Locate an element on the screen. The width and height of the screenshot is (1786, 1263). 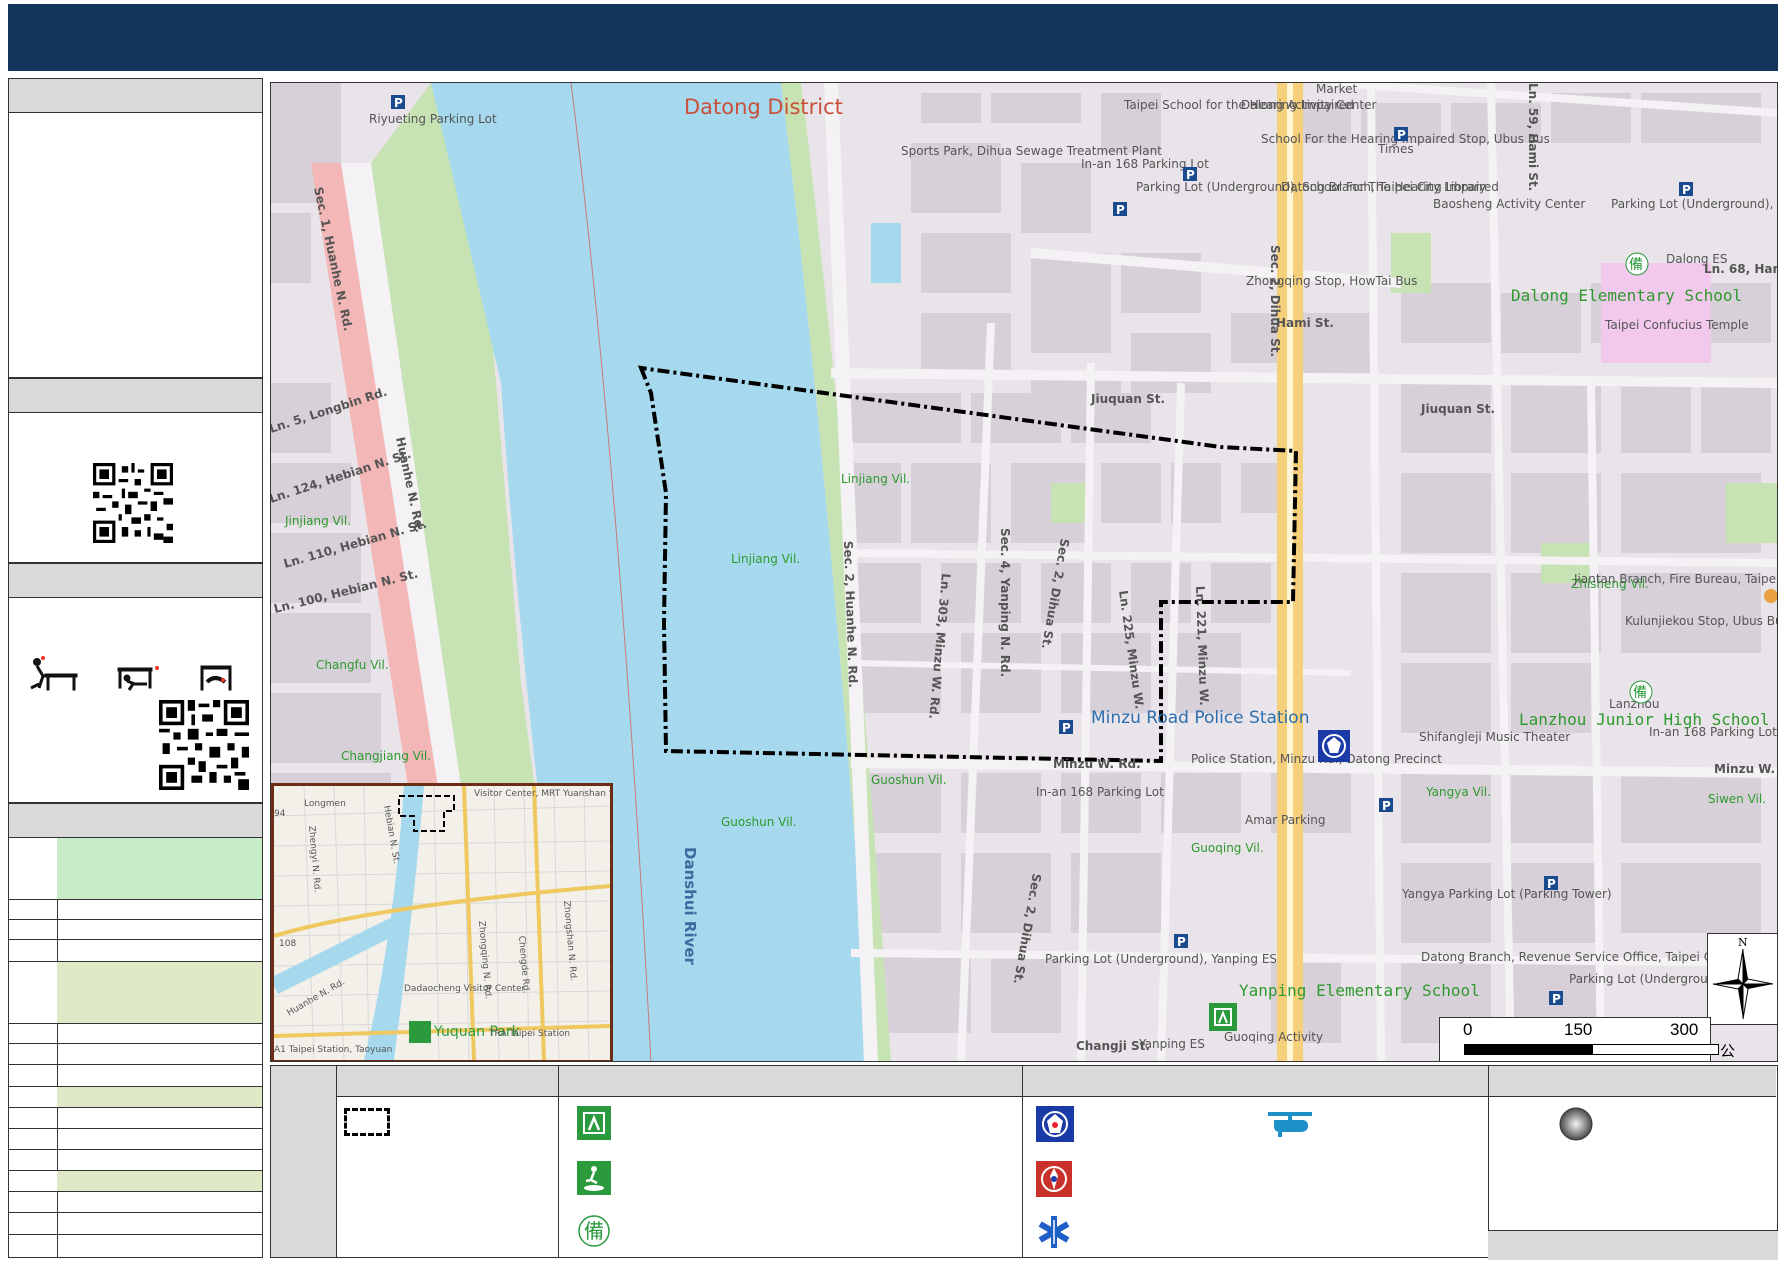
poi-label: Jiantan Branch, Fire Bureau, Taipei City is located at coordinates (1675, 579).